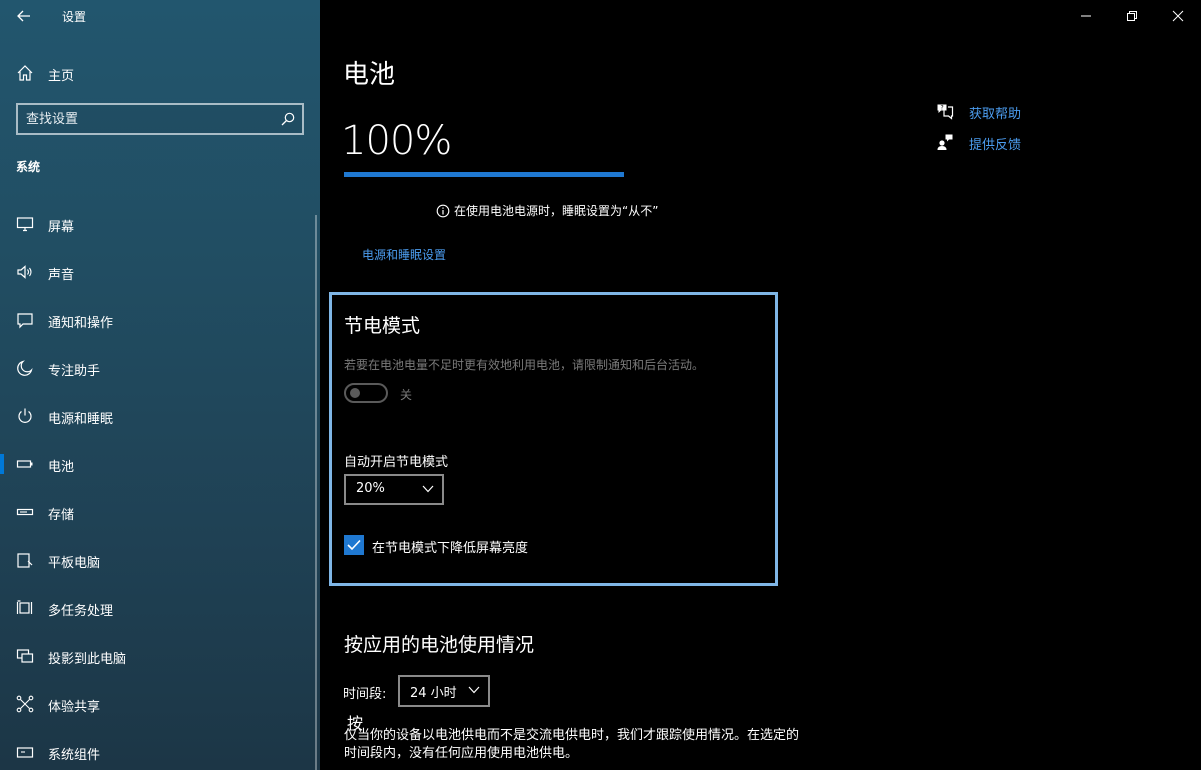  I want to click on time-period-label: 时间段:, so click(365, 694).